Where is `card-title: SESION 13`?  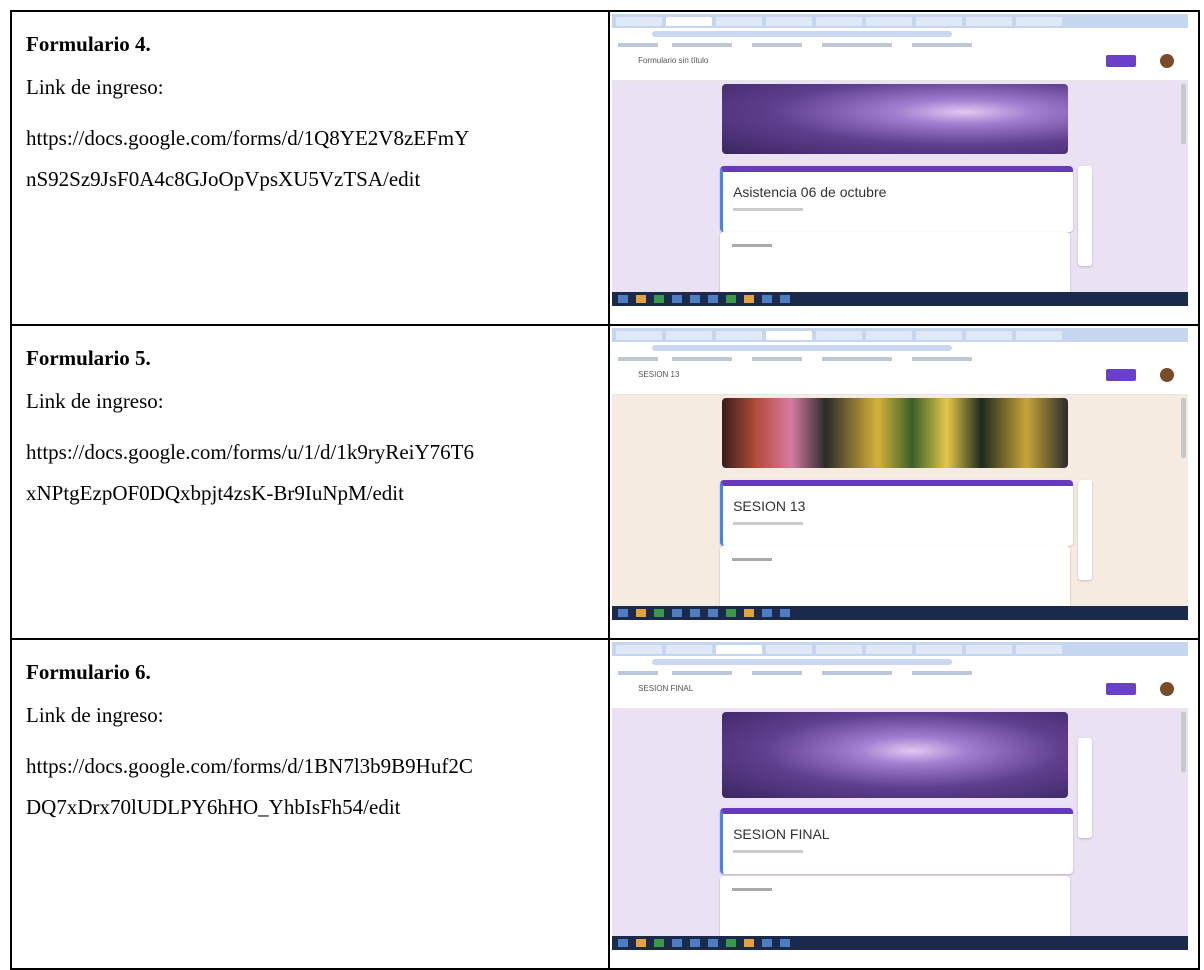 card-title: SESION 13 is located at coordinates (769, 506).